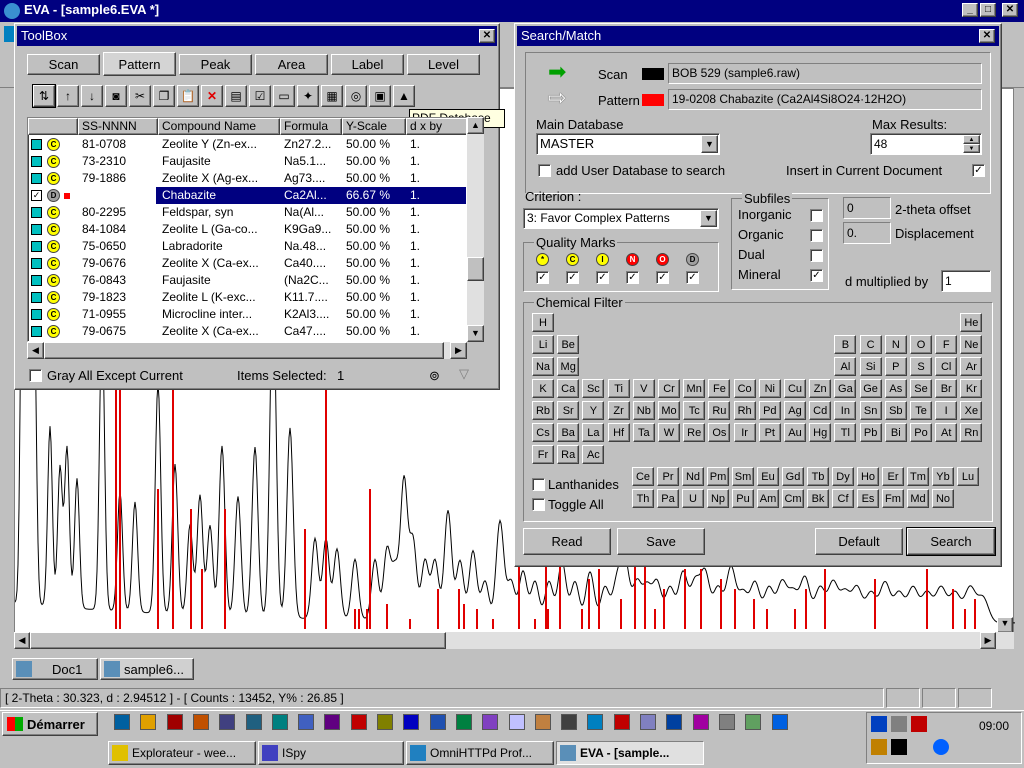  I want to click on element-mg: Mg, so click(568, 366).